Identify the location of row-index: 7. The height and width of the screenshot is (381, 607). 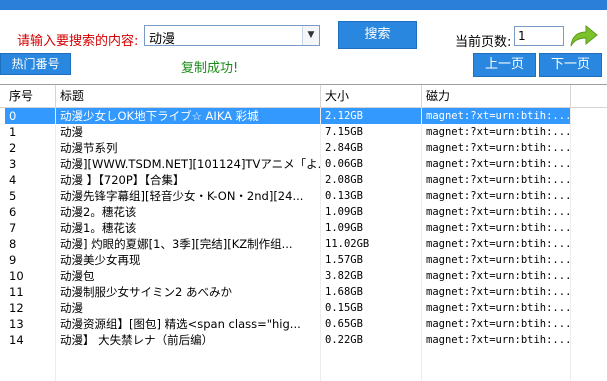
(13, 228).